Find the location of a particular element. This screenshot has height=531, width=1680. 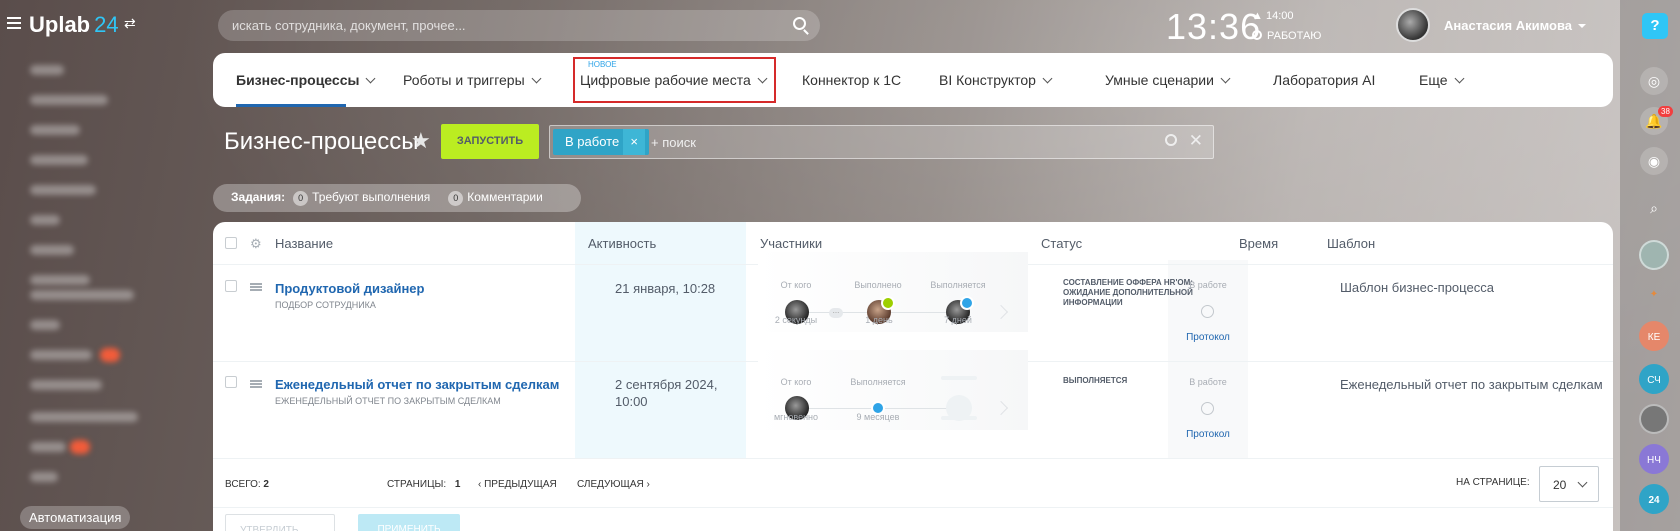

alarm-time: ▲ 14:00 is located at coordinates (1272, 16).